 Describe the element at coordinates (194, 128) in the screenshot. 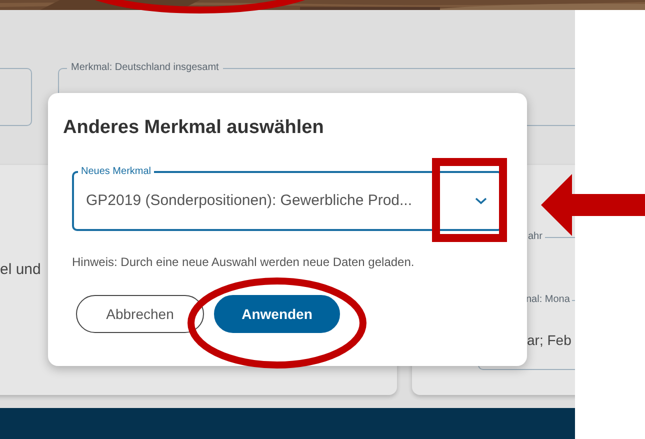

I see `dialog-title: Anderes Merkmal auswählen` at that location.